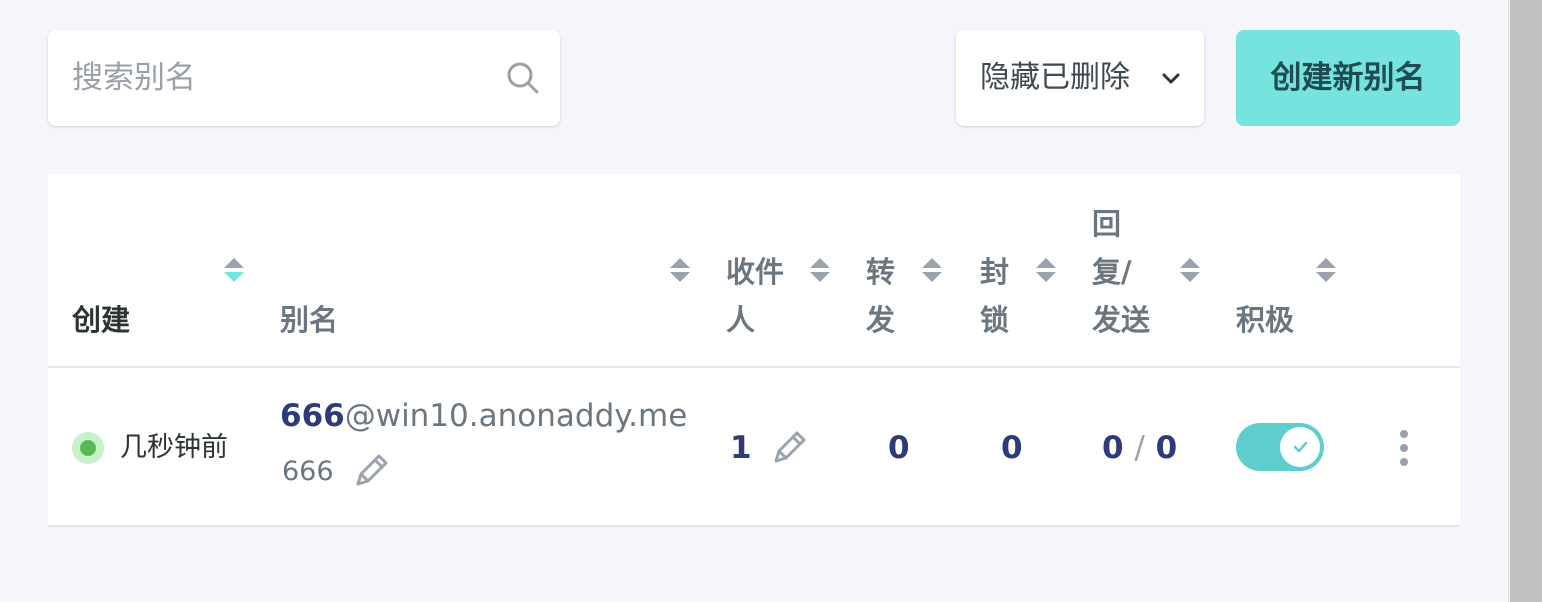  I want to click on table-footer-area, so click(754, 564).